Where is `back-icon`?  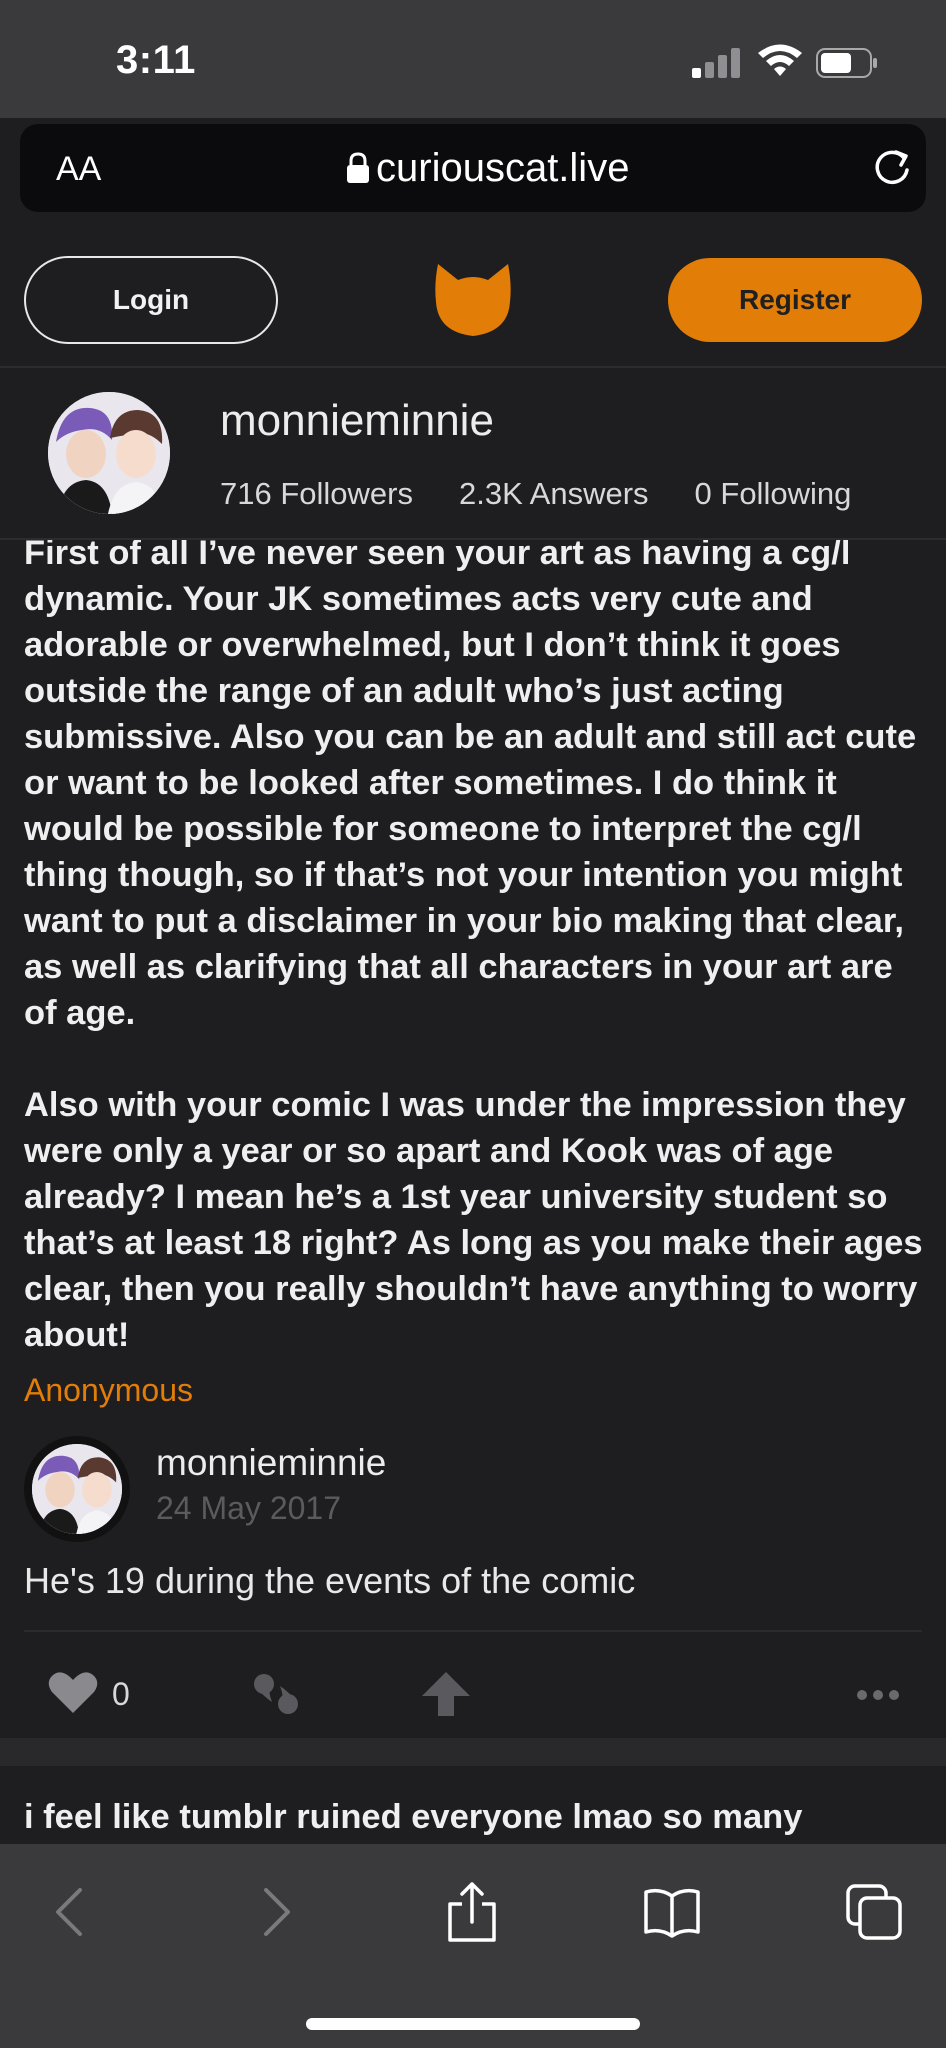 back-icon is located at coordinates (72, 1912).